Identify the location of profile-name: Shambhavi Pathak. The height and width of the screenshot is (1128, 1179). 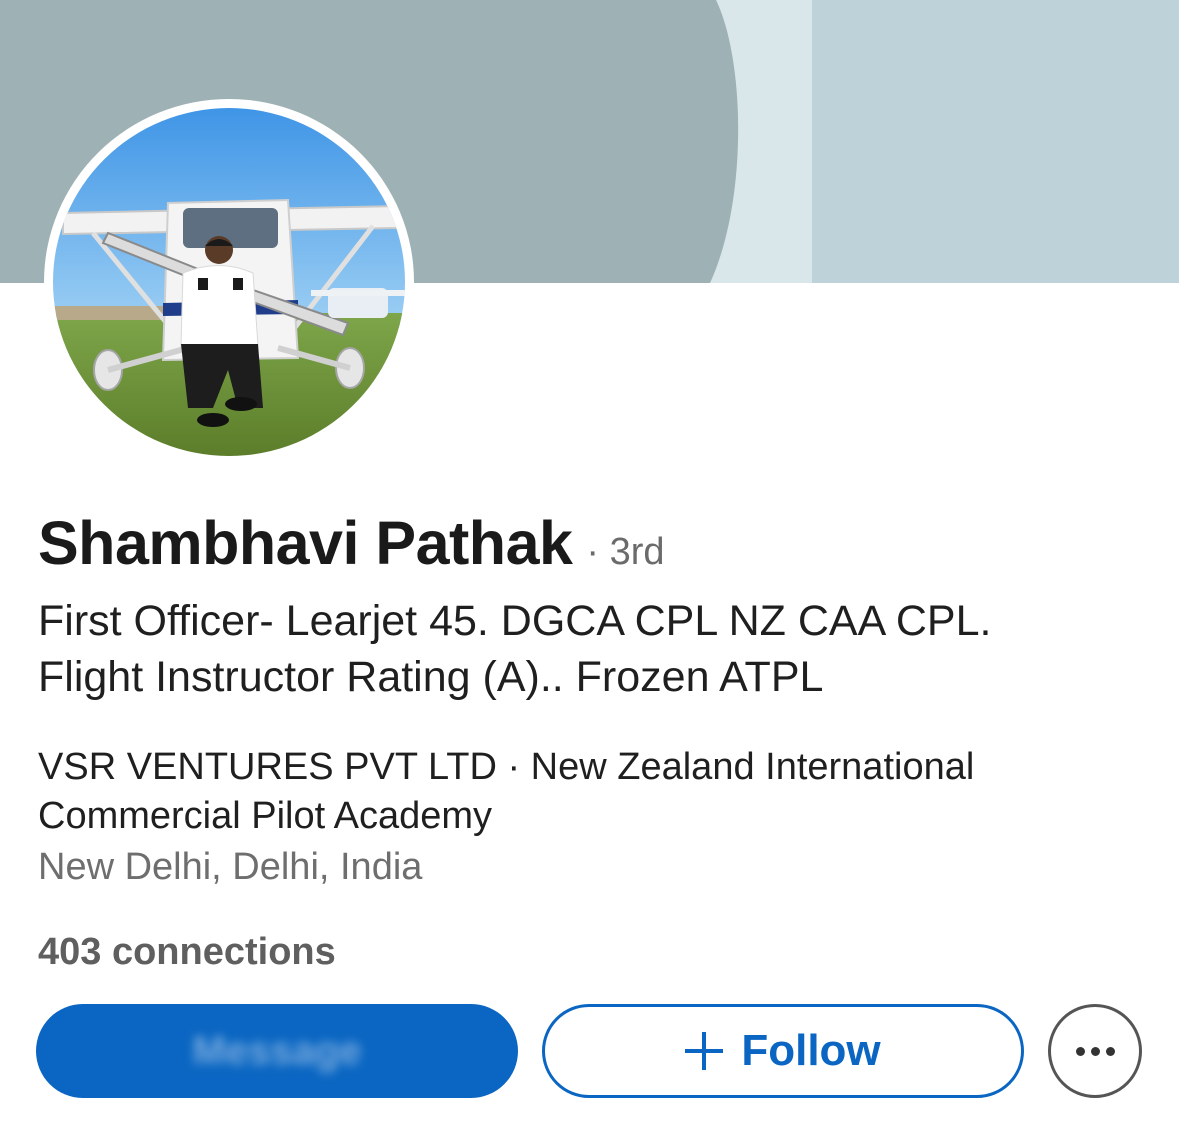
(305, 543).